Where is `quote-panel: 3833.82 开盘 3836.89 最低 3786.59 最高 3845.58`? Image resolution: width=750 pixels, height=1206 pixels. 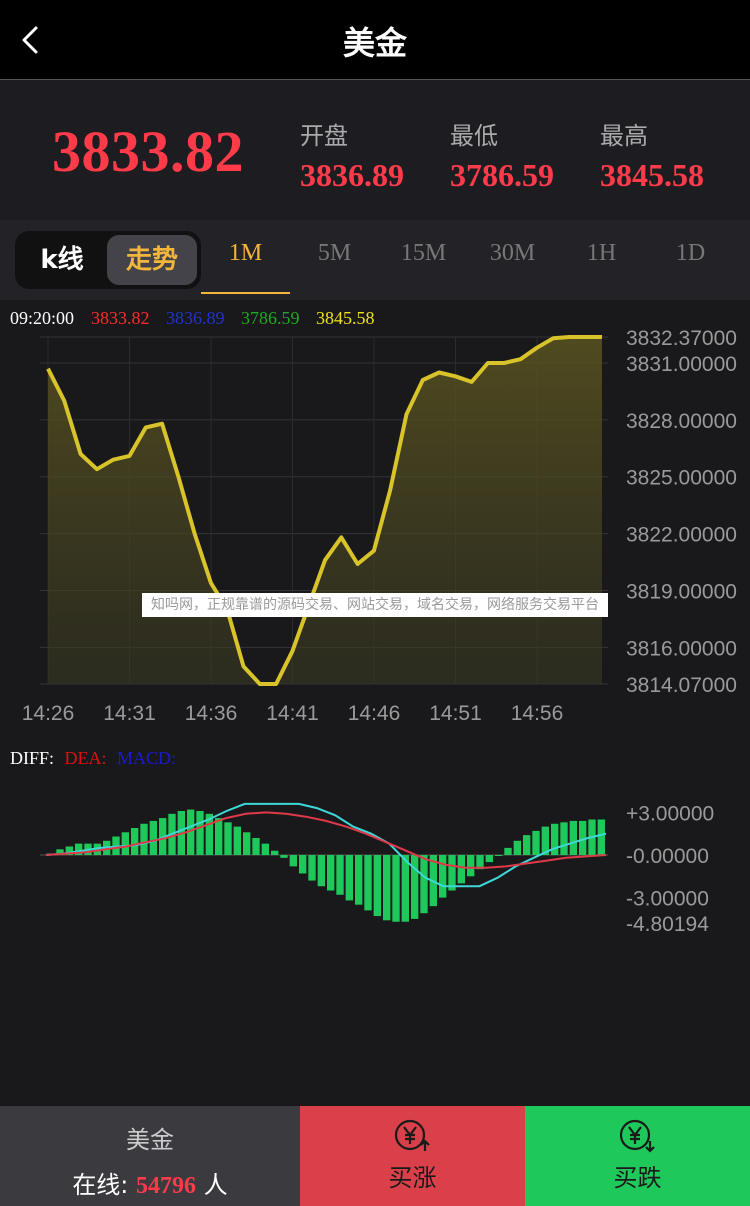 quote-panel: 3833.82 开盘 3836.89 最低 3786.59 最高 3845.58 is located at coordinates (375, 150).